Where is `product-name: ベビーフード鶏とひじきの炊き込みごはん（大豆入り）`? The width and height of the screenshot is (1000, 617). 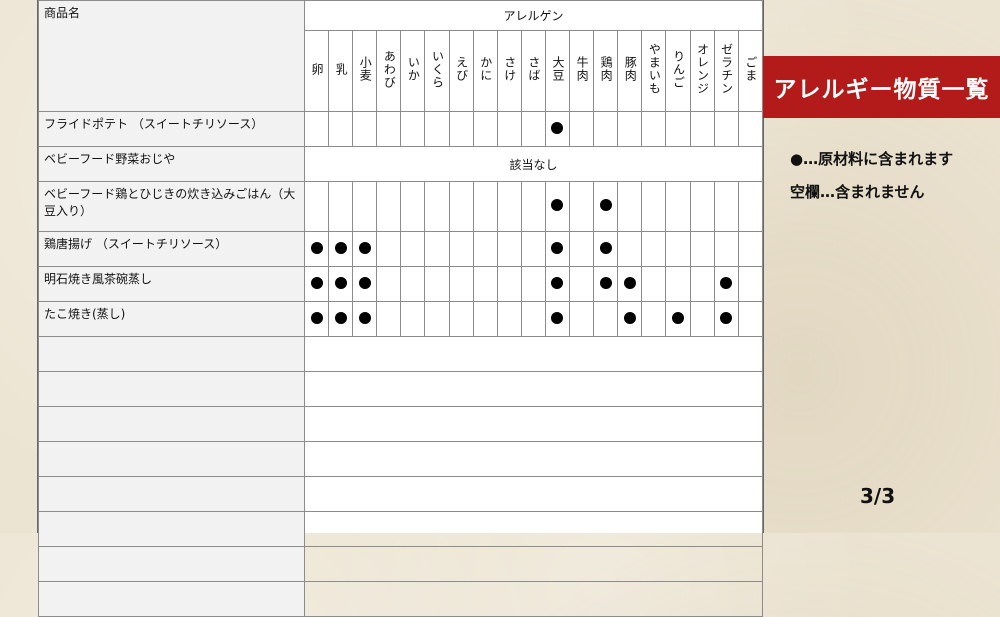
product-name: ベビーフード鶏とひじきの炊き込みごはん（大豆入り） is located at coordinates (171, 206).